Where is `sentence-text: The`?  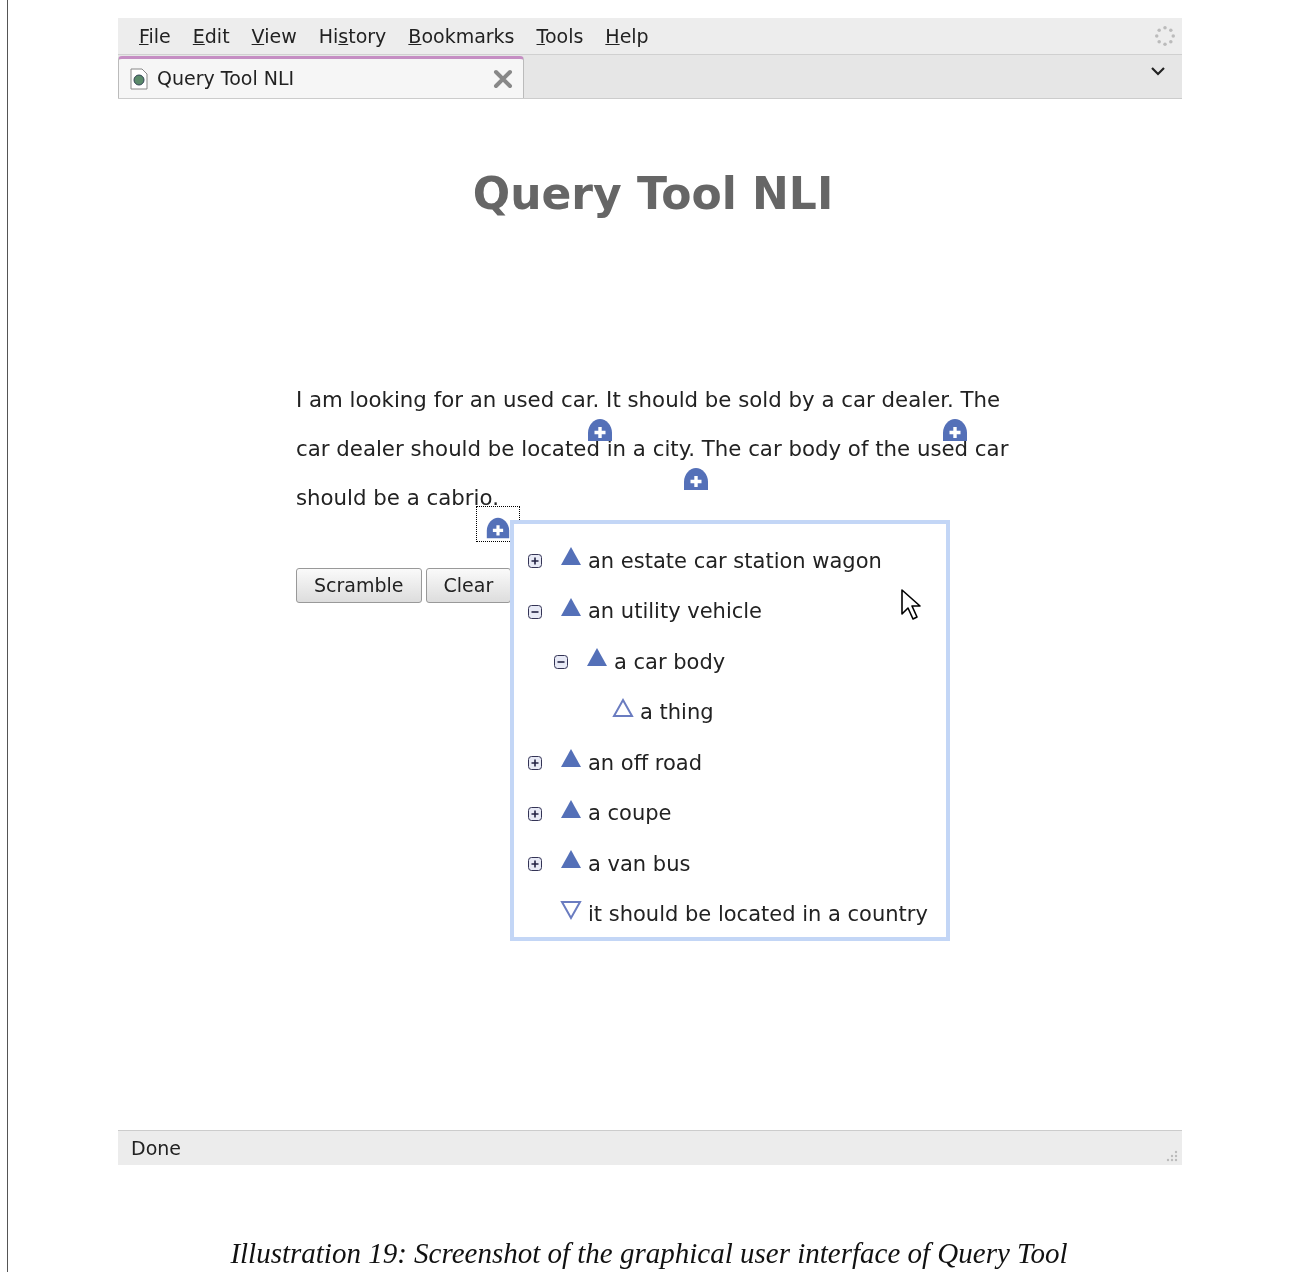 sentence-text: The is located at coordinates (980, 399).